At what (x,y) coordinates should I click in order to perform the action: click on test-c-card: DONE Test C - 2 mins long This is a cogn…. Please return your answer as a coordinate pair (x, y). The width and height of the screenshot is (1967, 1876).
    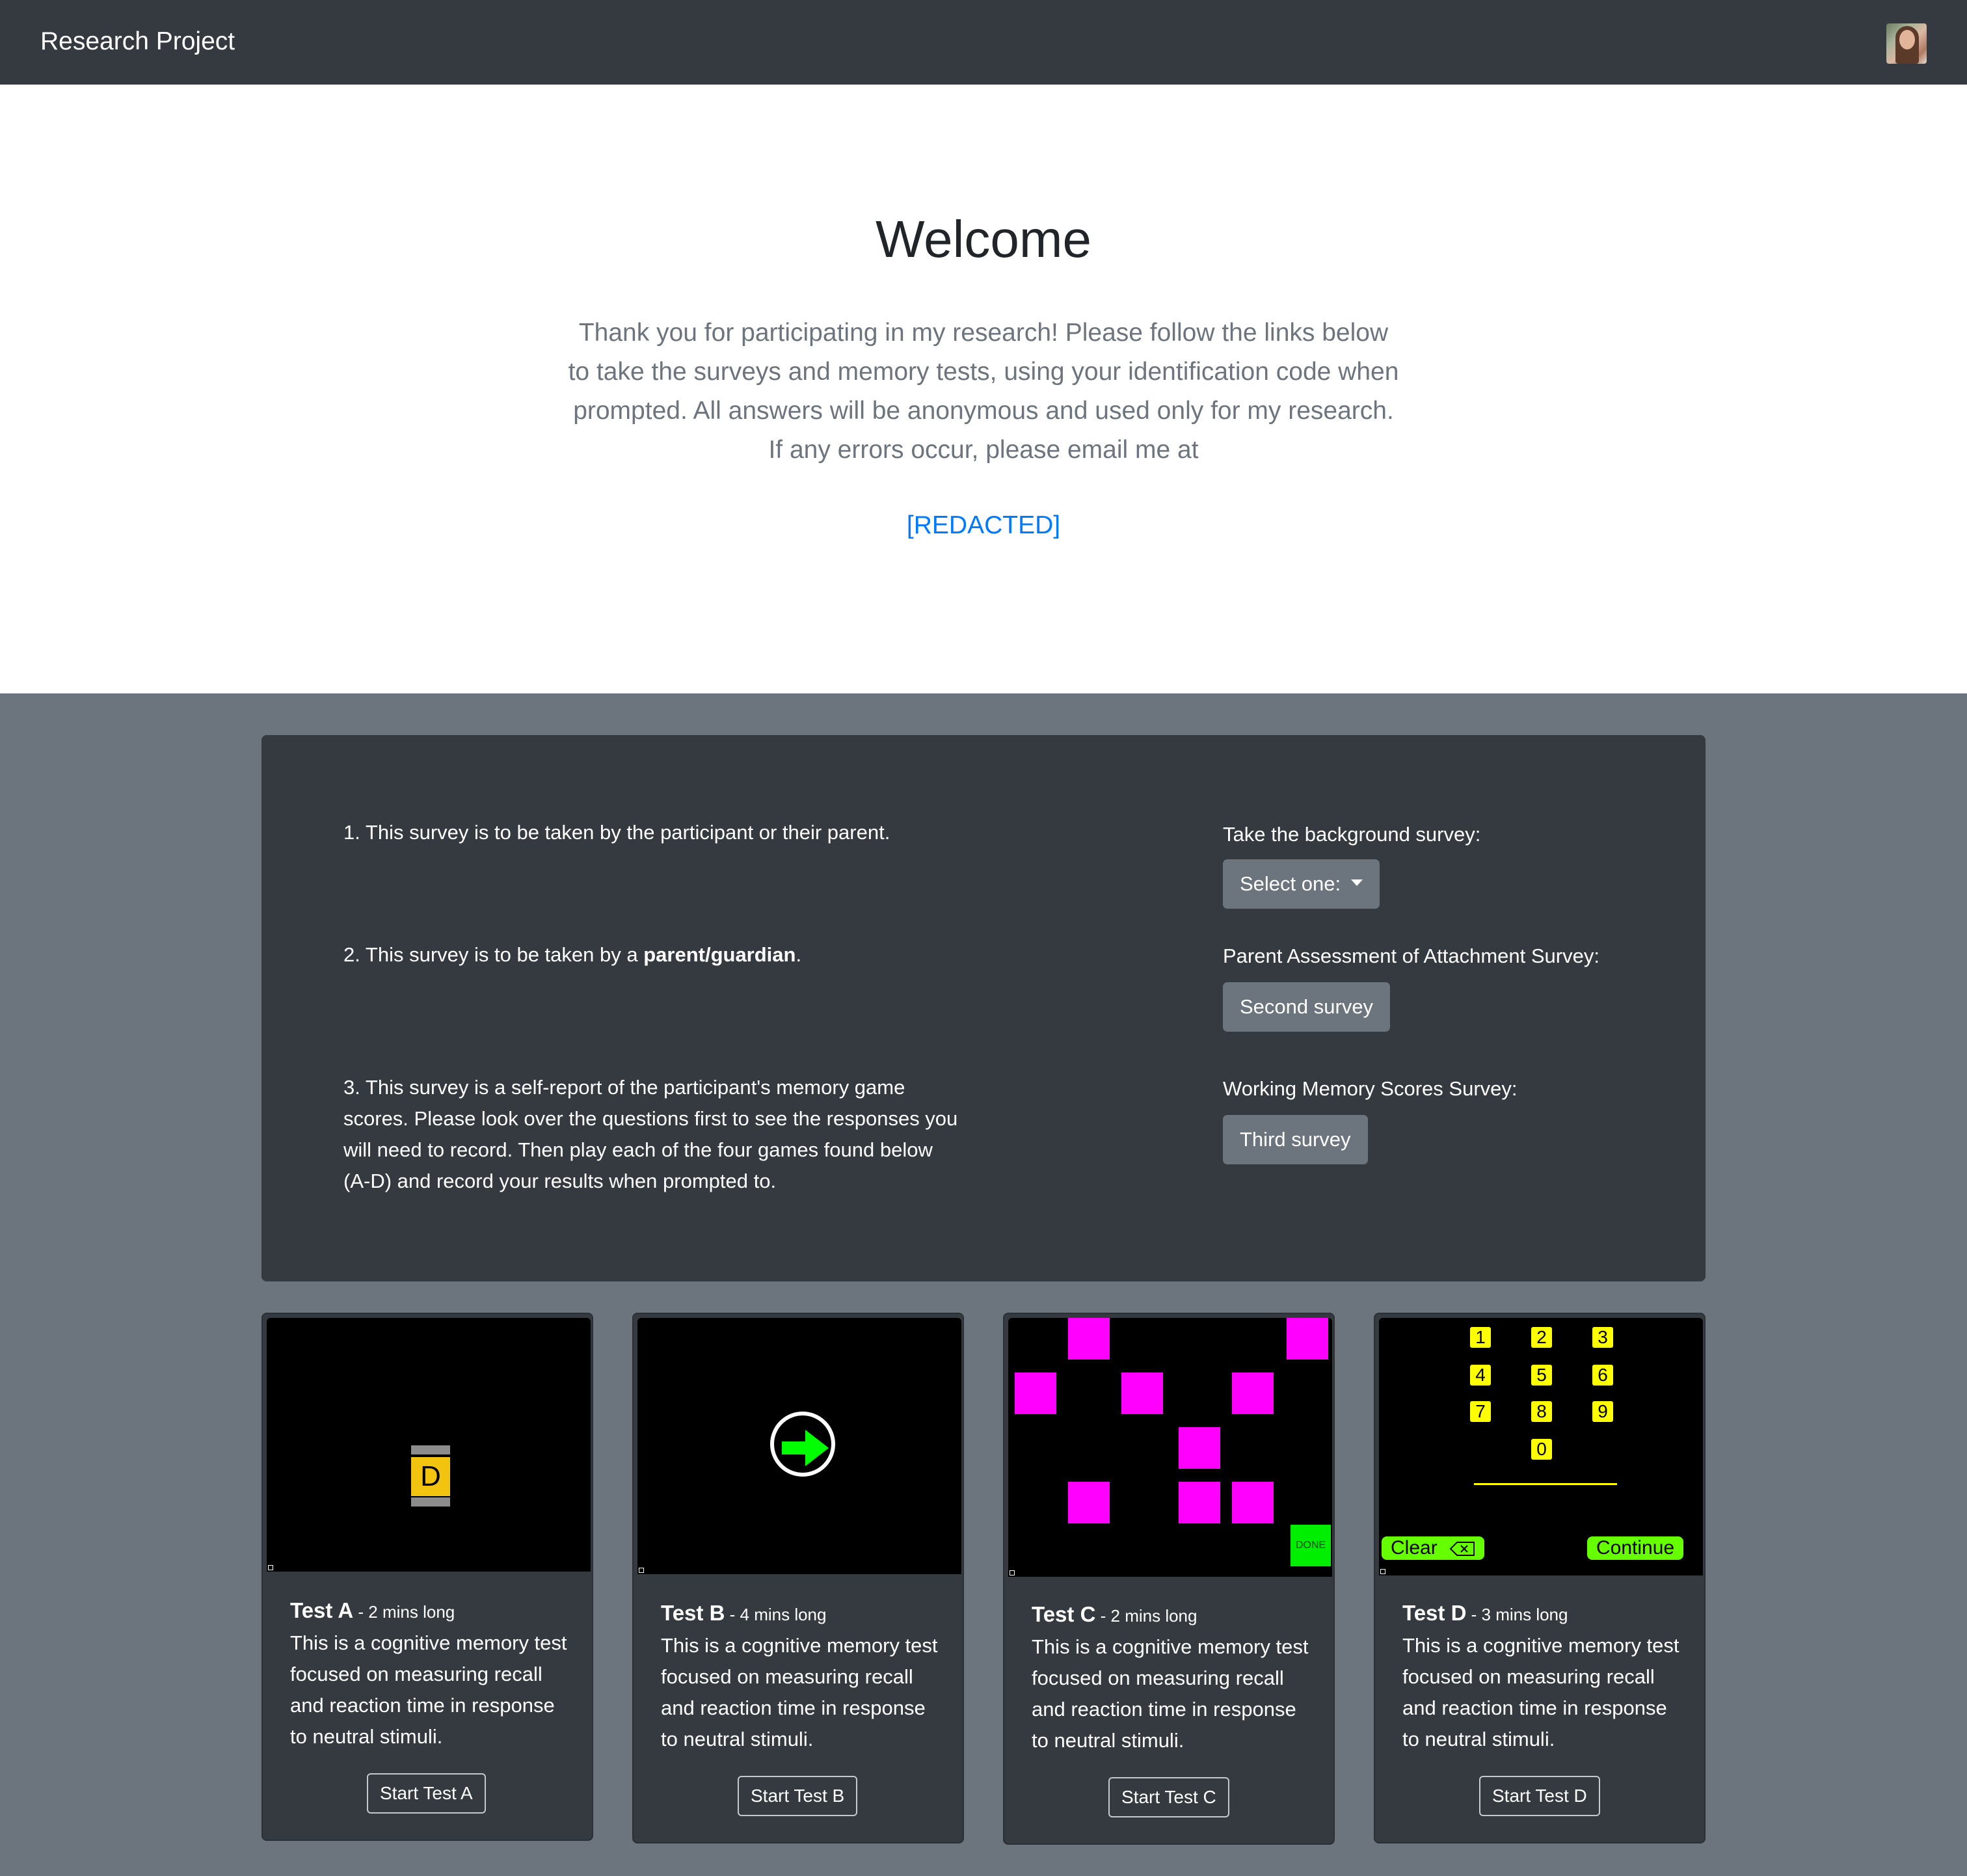
    Looking at the image, I should click on (1169, 1579).